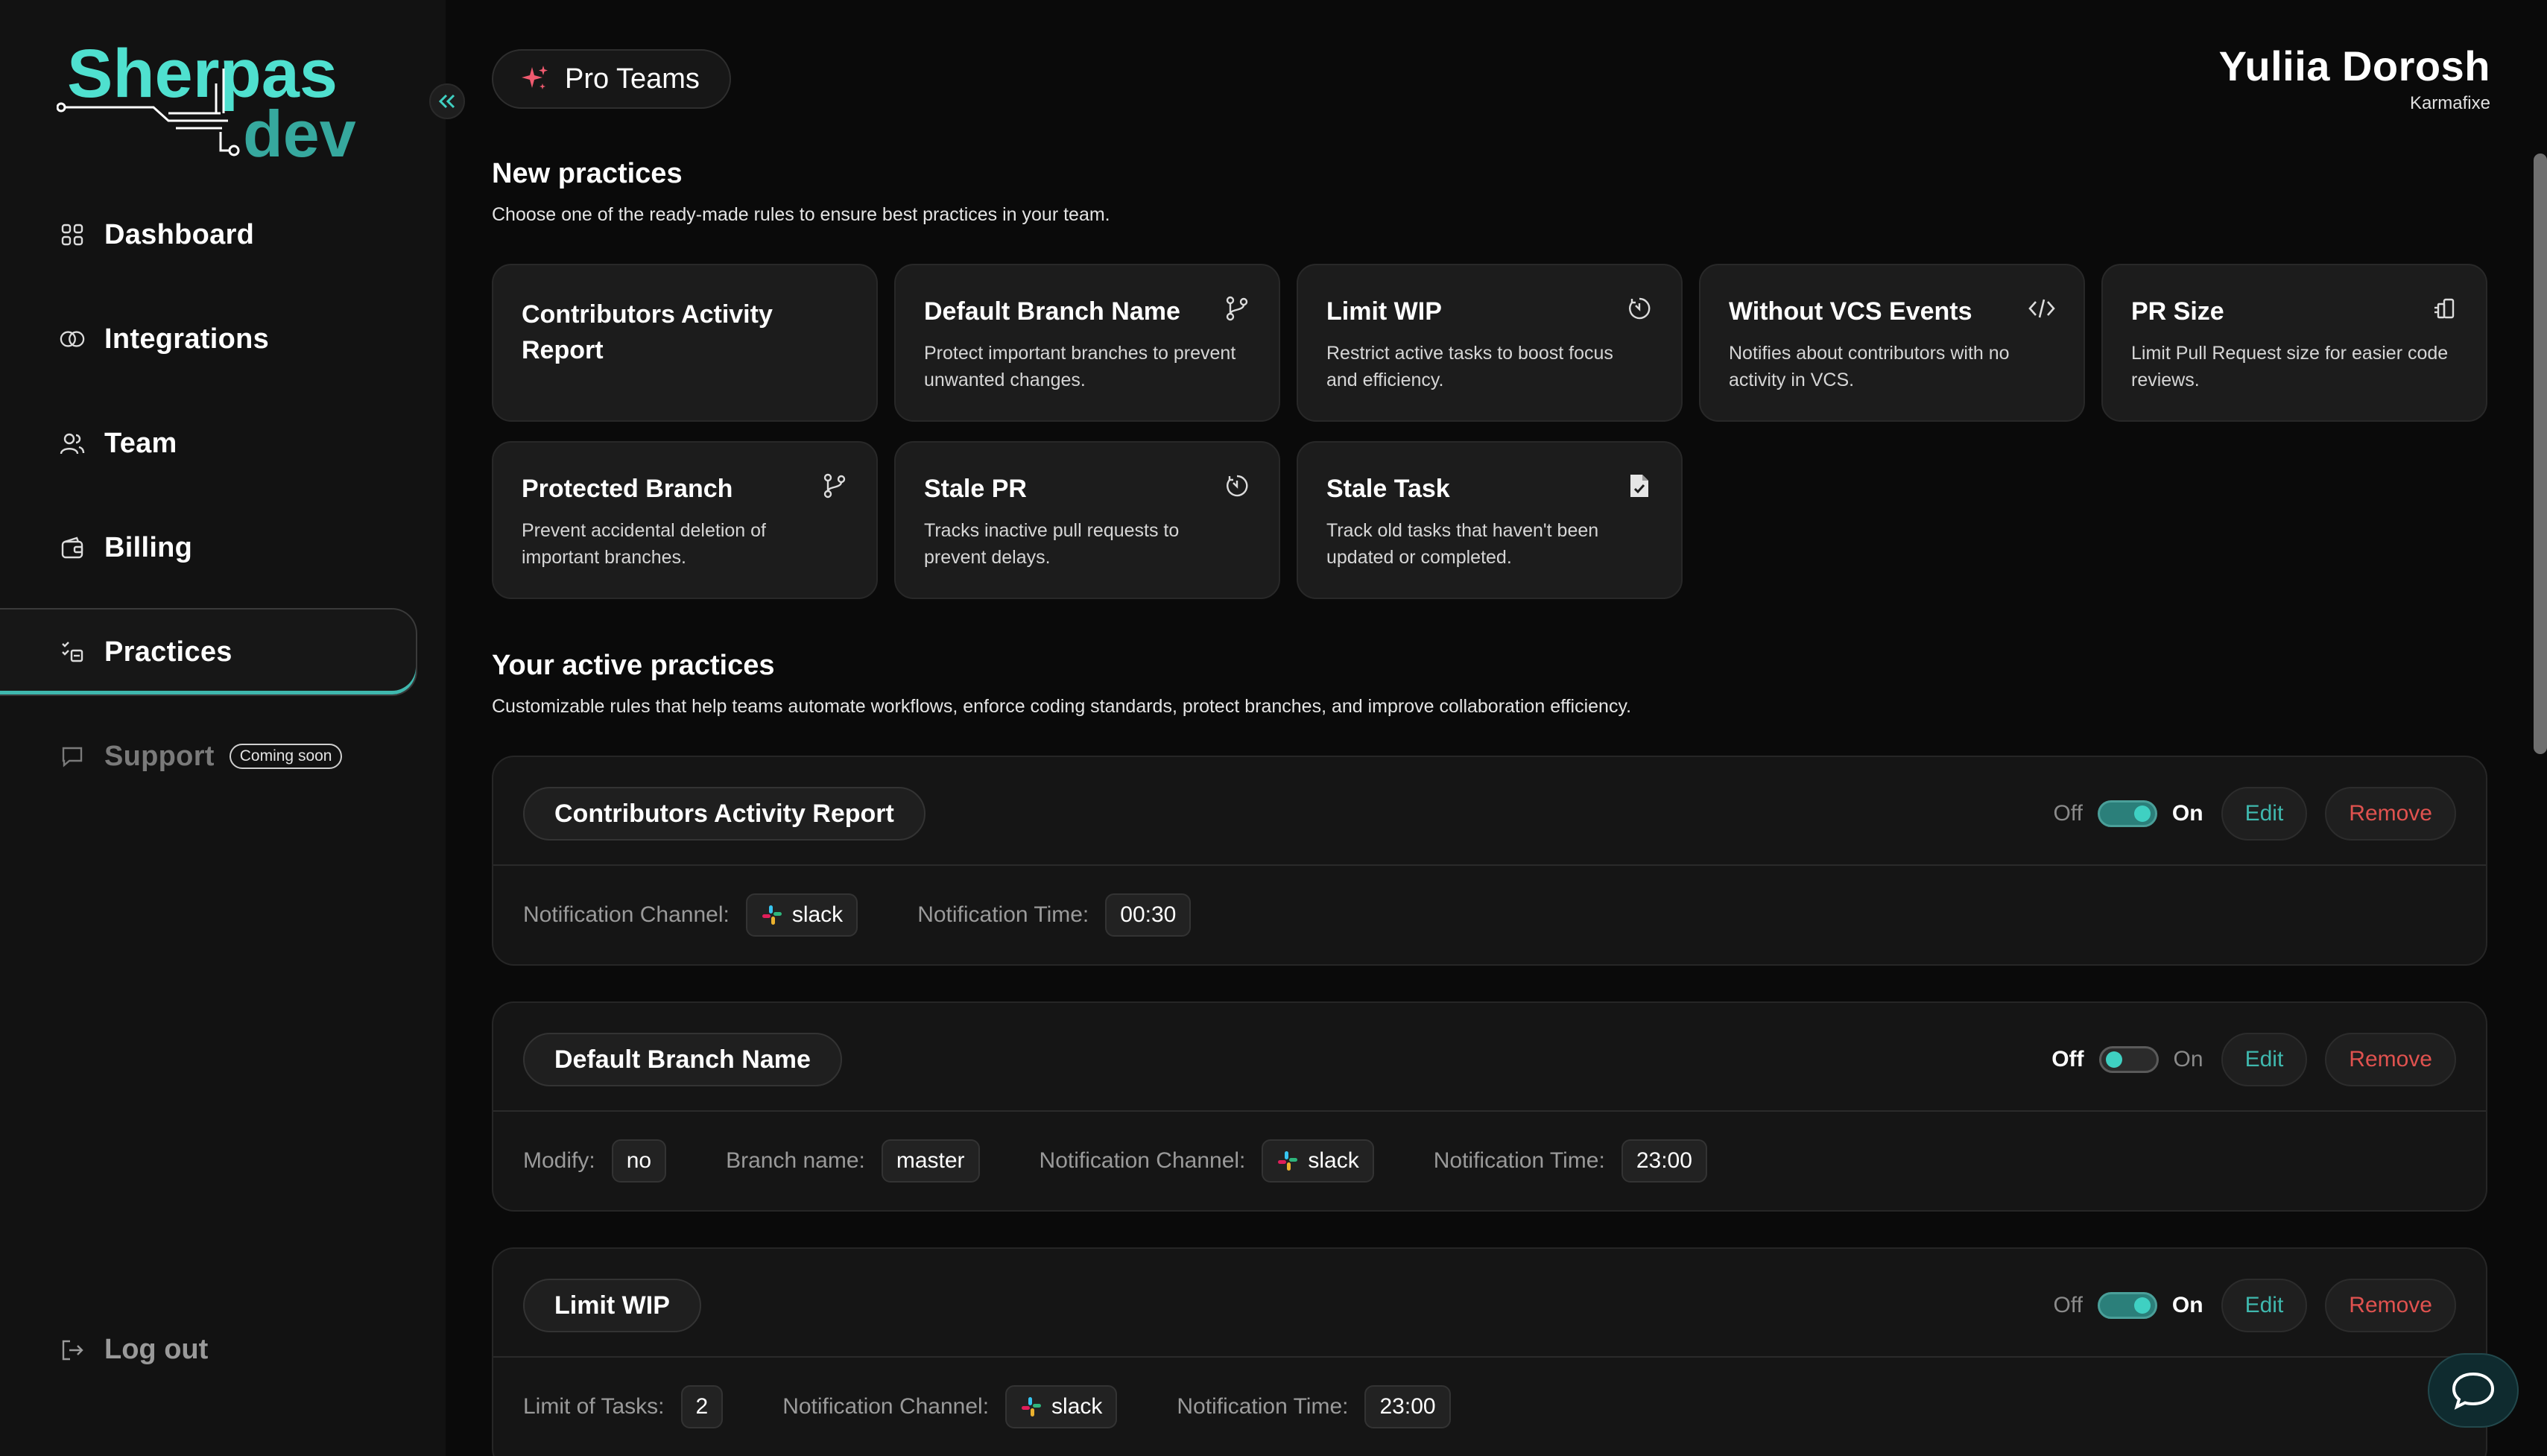 The height and width of the screenshot is (1456, 2547). I want to click on practice-card-contributors-activity-report: Contributors Activity Report, so click(685, 343).